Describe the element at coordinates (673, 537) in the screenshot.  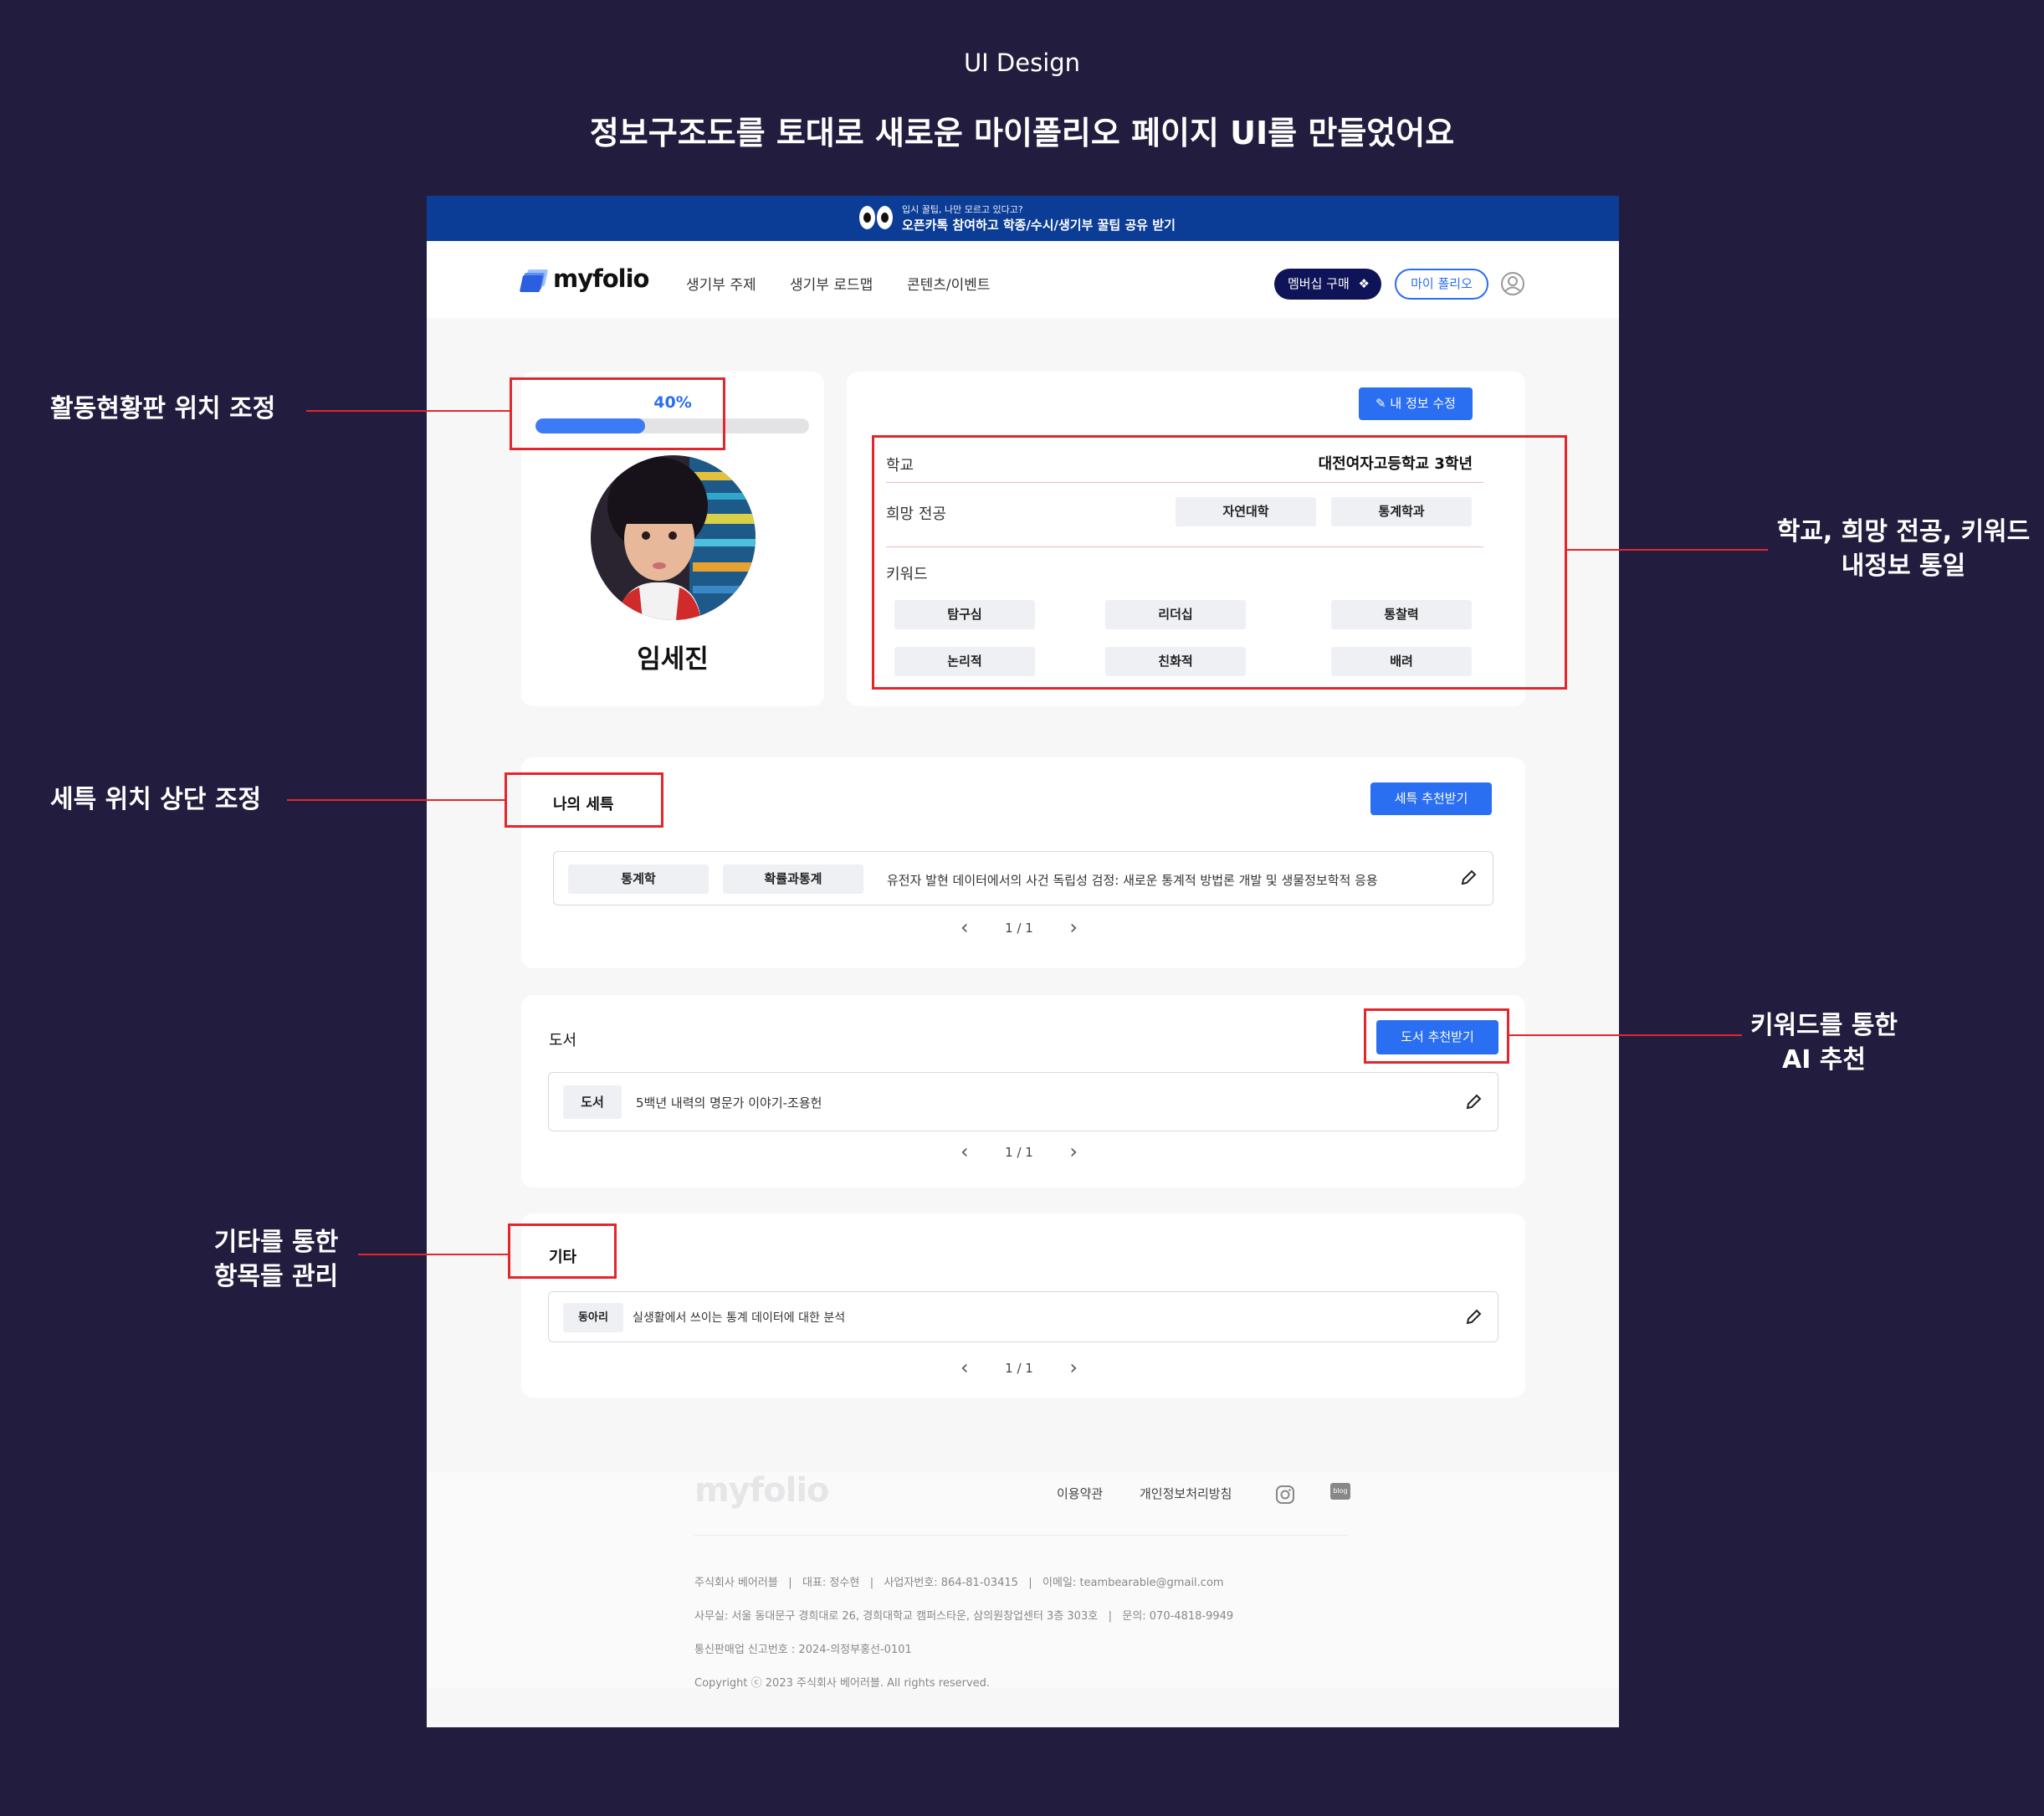
I see `profile-avatar` at that location.